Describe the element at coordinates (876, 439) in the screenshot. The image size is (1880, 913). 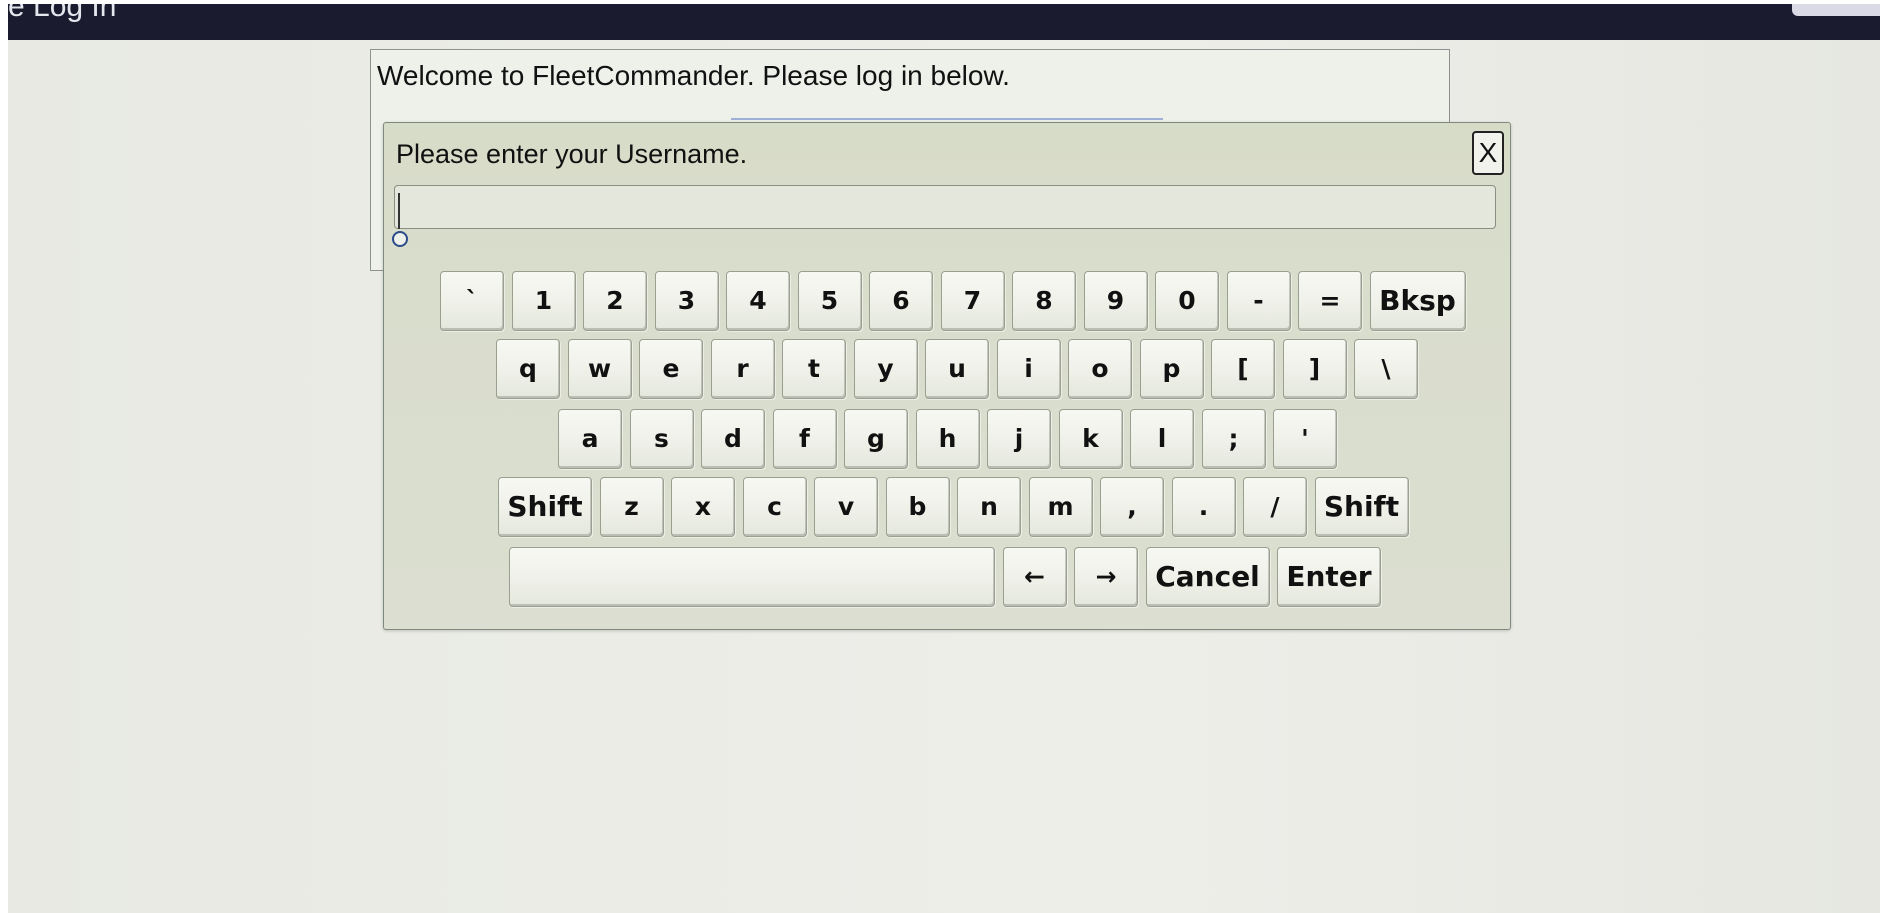
I see `key-g: g` at that location.